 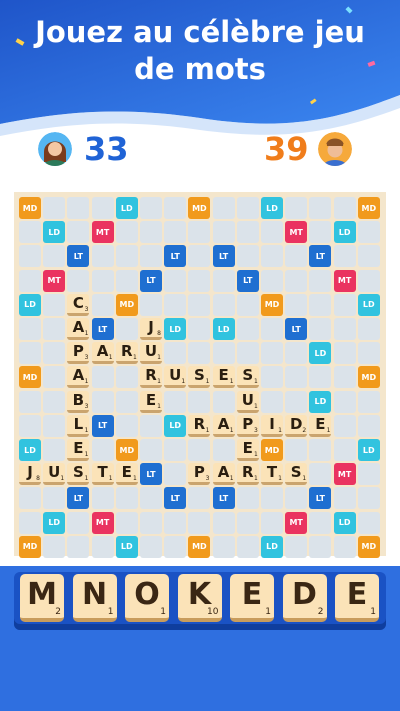 What do you see at coordinates (78, 425) in the screenshot?
I see `letter-tile: L1` at bounding box center [78, 425].